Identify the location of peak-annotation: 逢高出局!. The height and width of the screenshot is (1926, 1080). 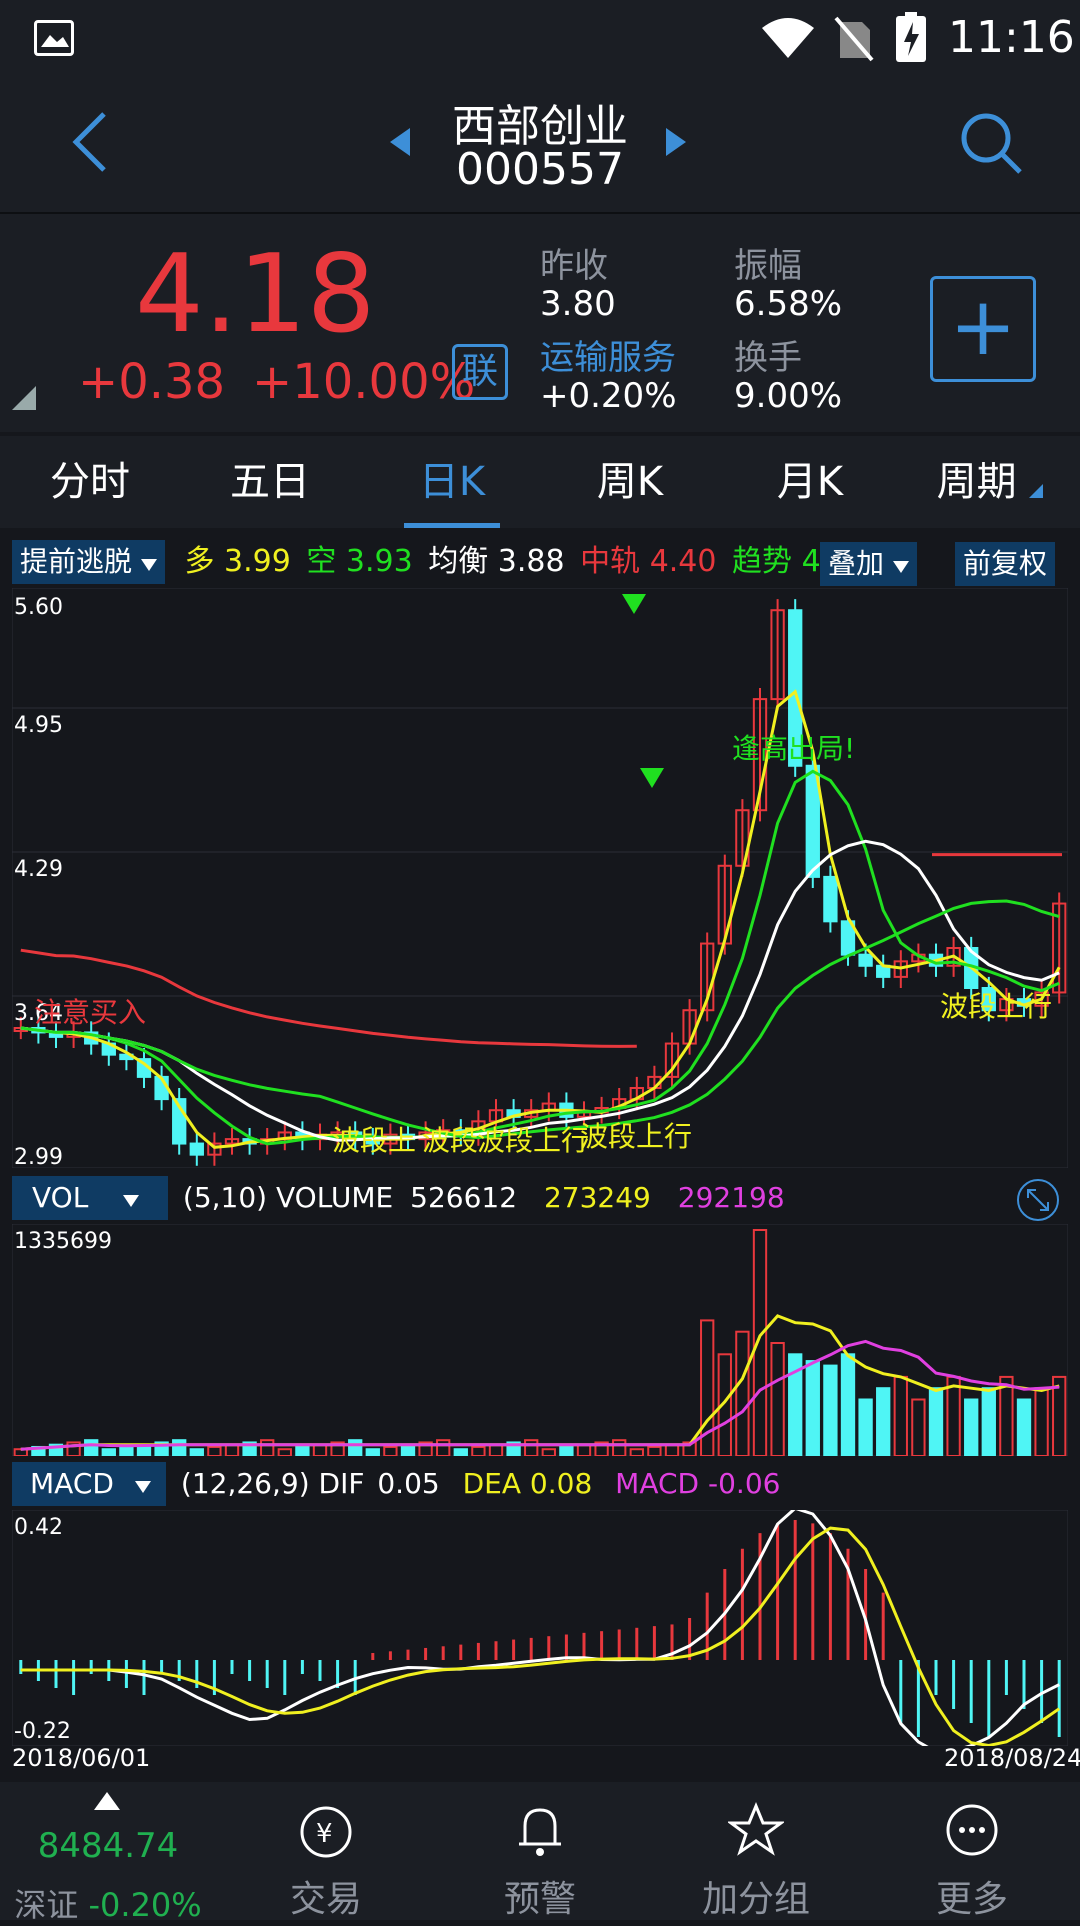
(793, 748).